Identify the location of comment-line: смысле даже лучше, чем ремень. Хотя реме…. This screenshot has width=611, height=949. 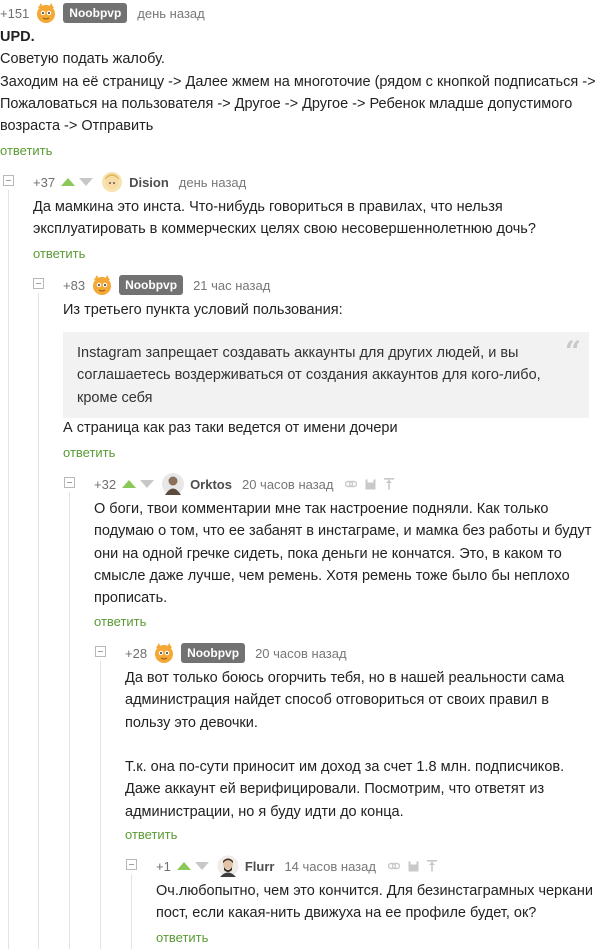
(332, 575).